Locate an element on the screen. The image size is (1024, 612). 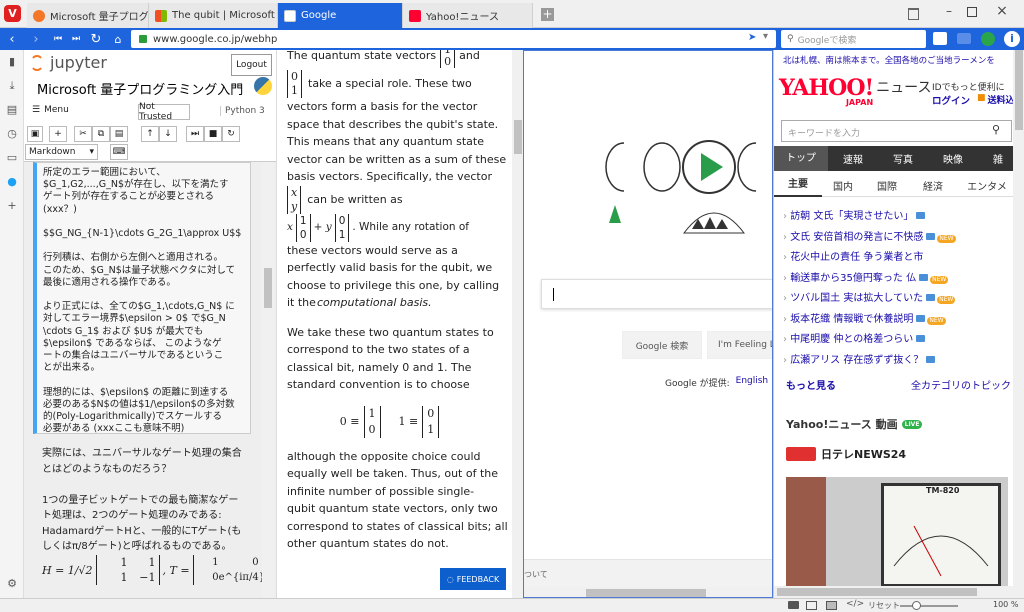
scrollbar-thumb is located at coordinates (268, 288).